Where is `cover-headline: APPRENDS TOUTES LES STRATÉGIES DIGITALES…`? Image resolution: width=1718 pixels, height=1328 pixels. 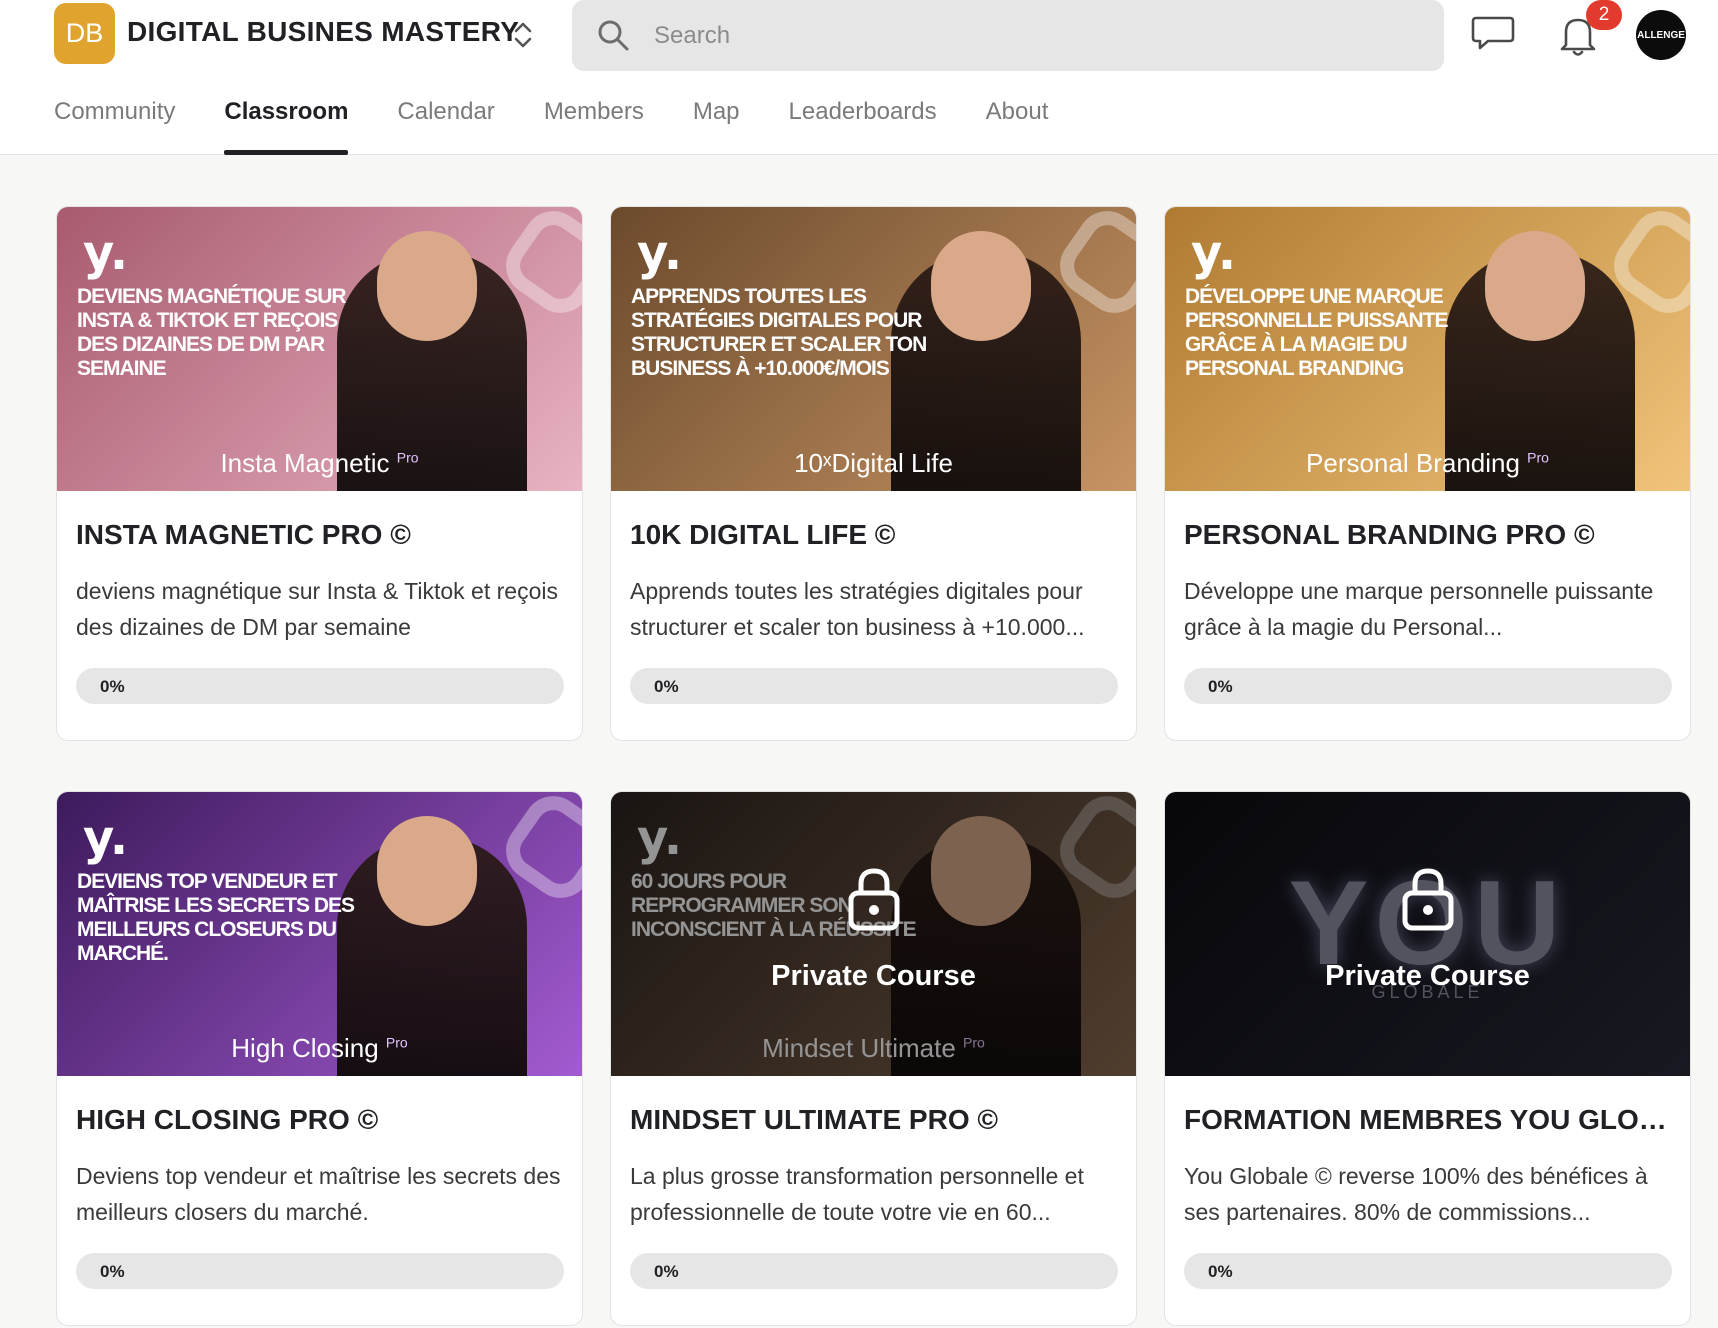 cover-headline: APPRENDS TOUTES LES STRATÉGIES DIGITALES… is located at coordinates (779, 332).